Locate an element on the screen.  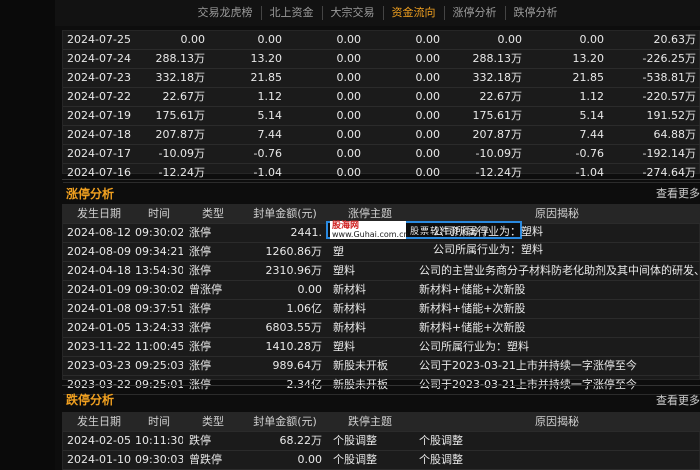
table-cell: 新股未开板 is located at coordinates (370, 366).